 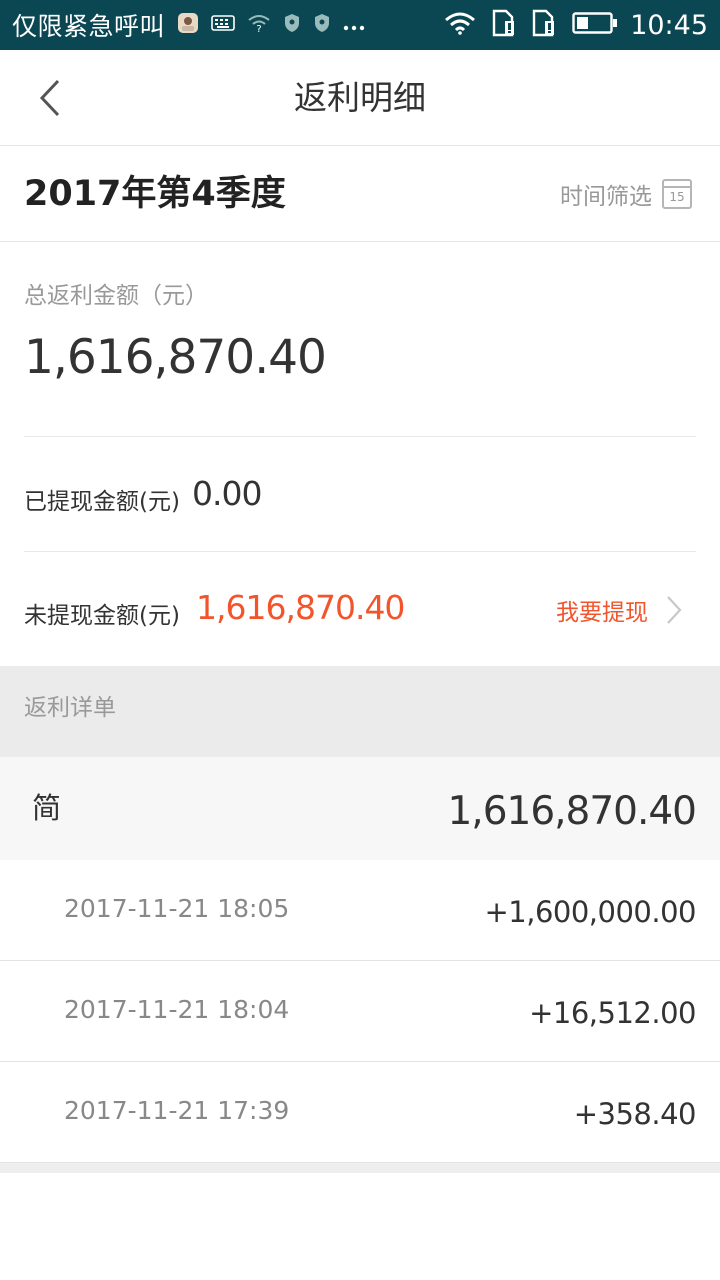 What do you see at coordinates (602, 613) in the screenshot?
I see `withdraw-label: 我要提现` at bounding box center [602, 613].